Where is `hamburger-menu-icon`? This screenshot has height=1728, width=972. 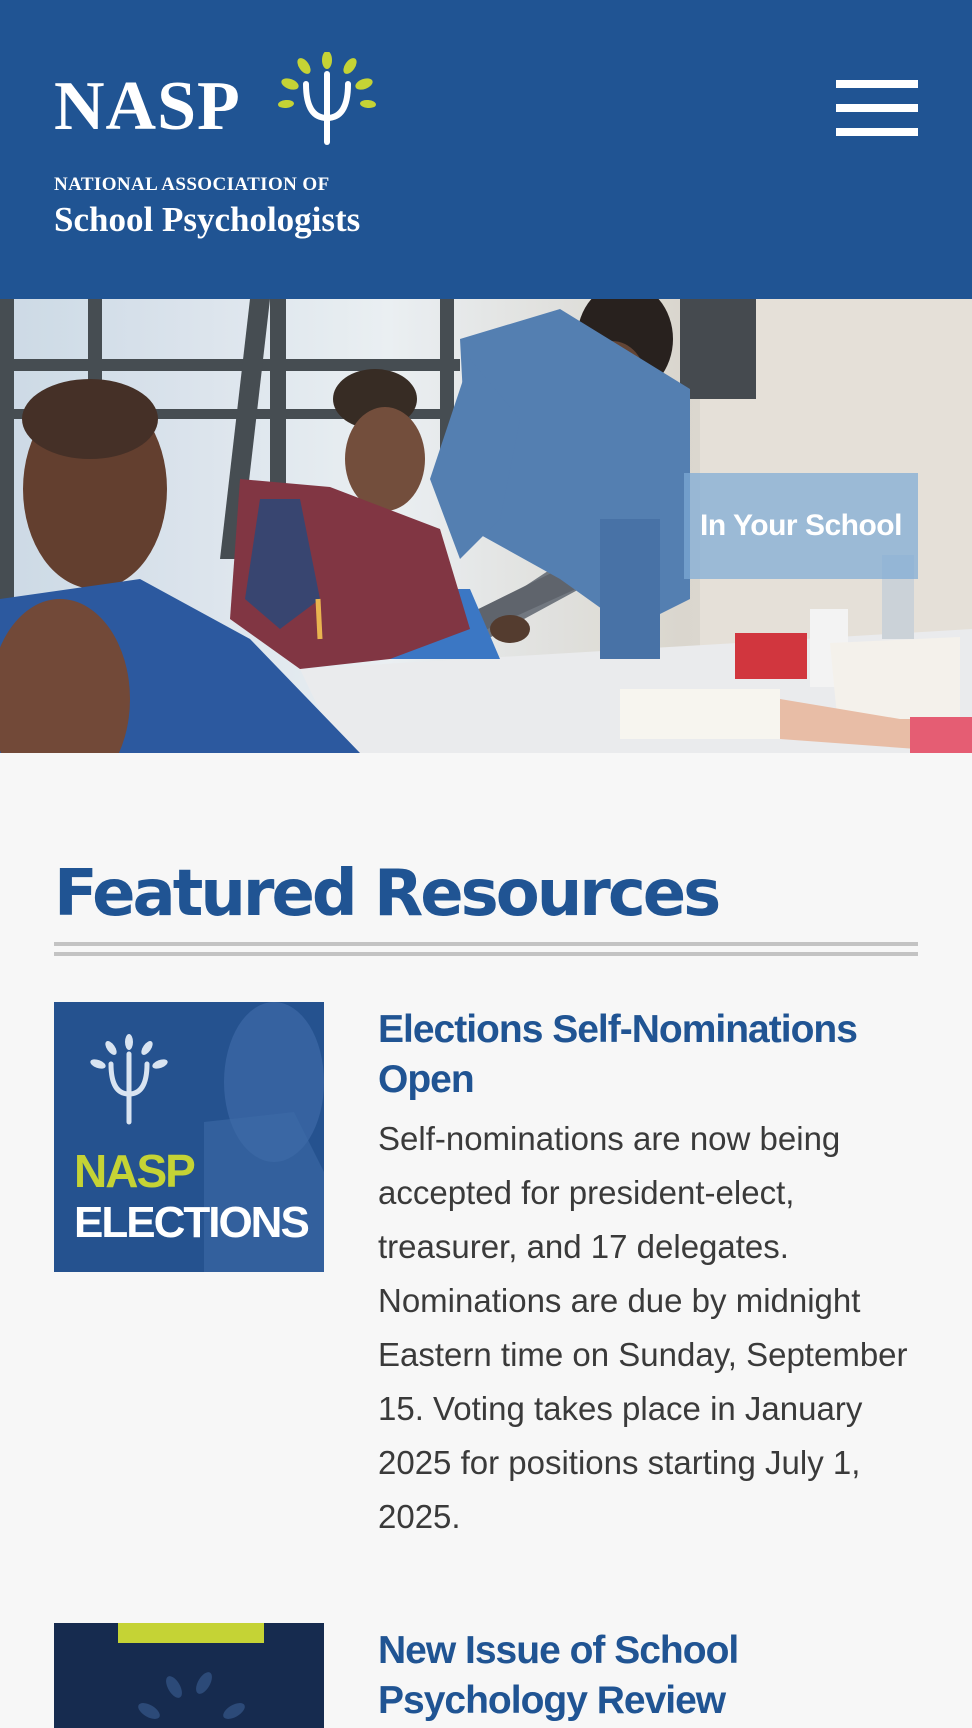
hamburger-menu-icon is located at coordinates (877, 108).